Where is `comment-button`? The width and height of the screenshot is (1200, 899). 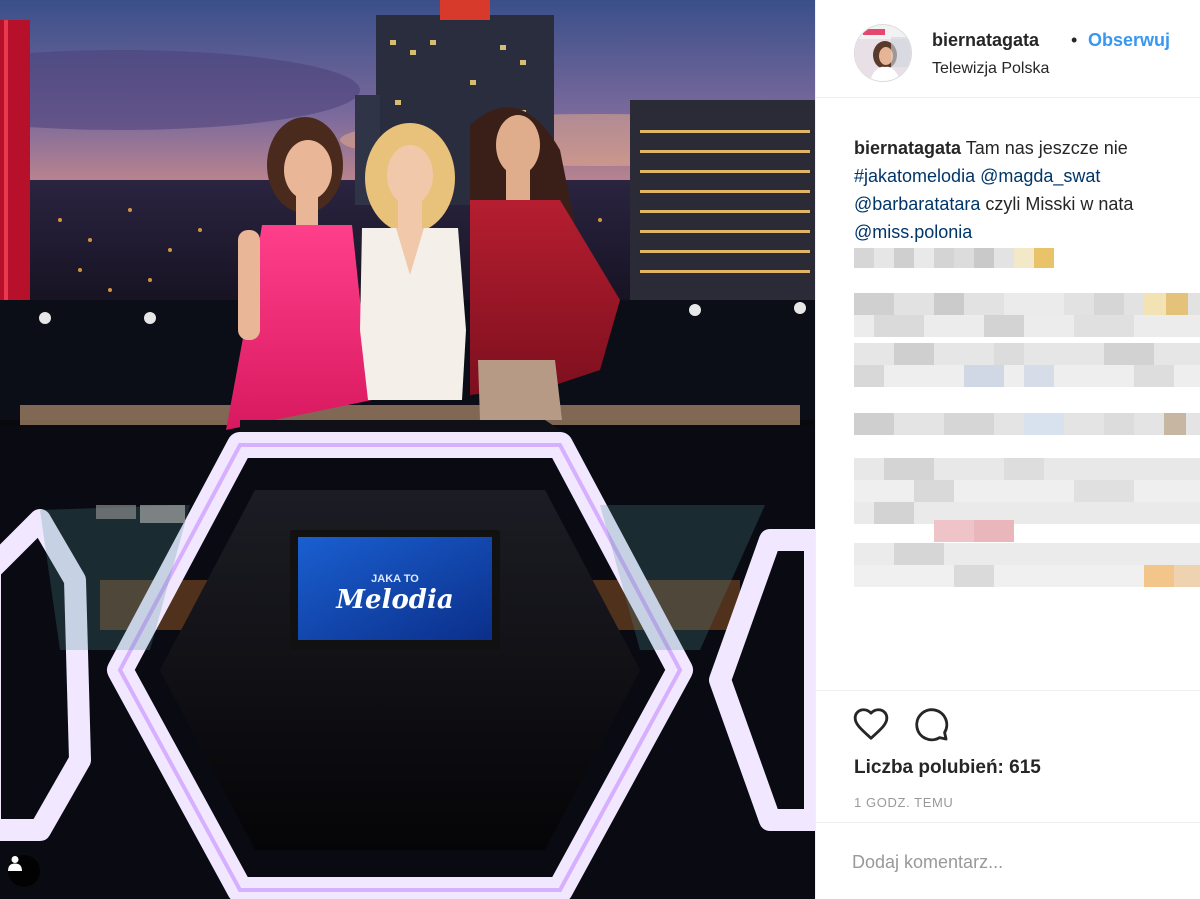
comment-button is located at coordinates (931, 724).